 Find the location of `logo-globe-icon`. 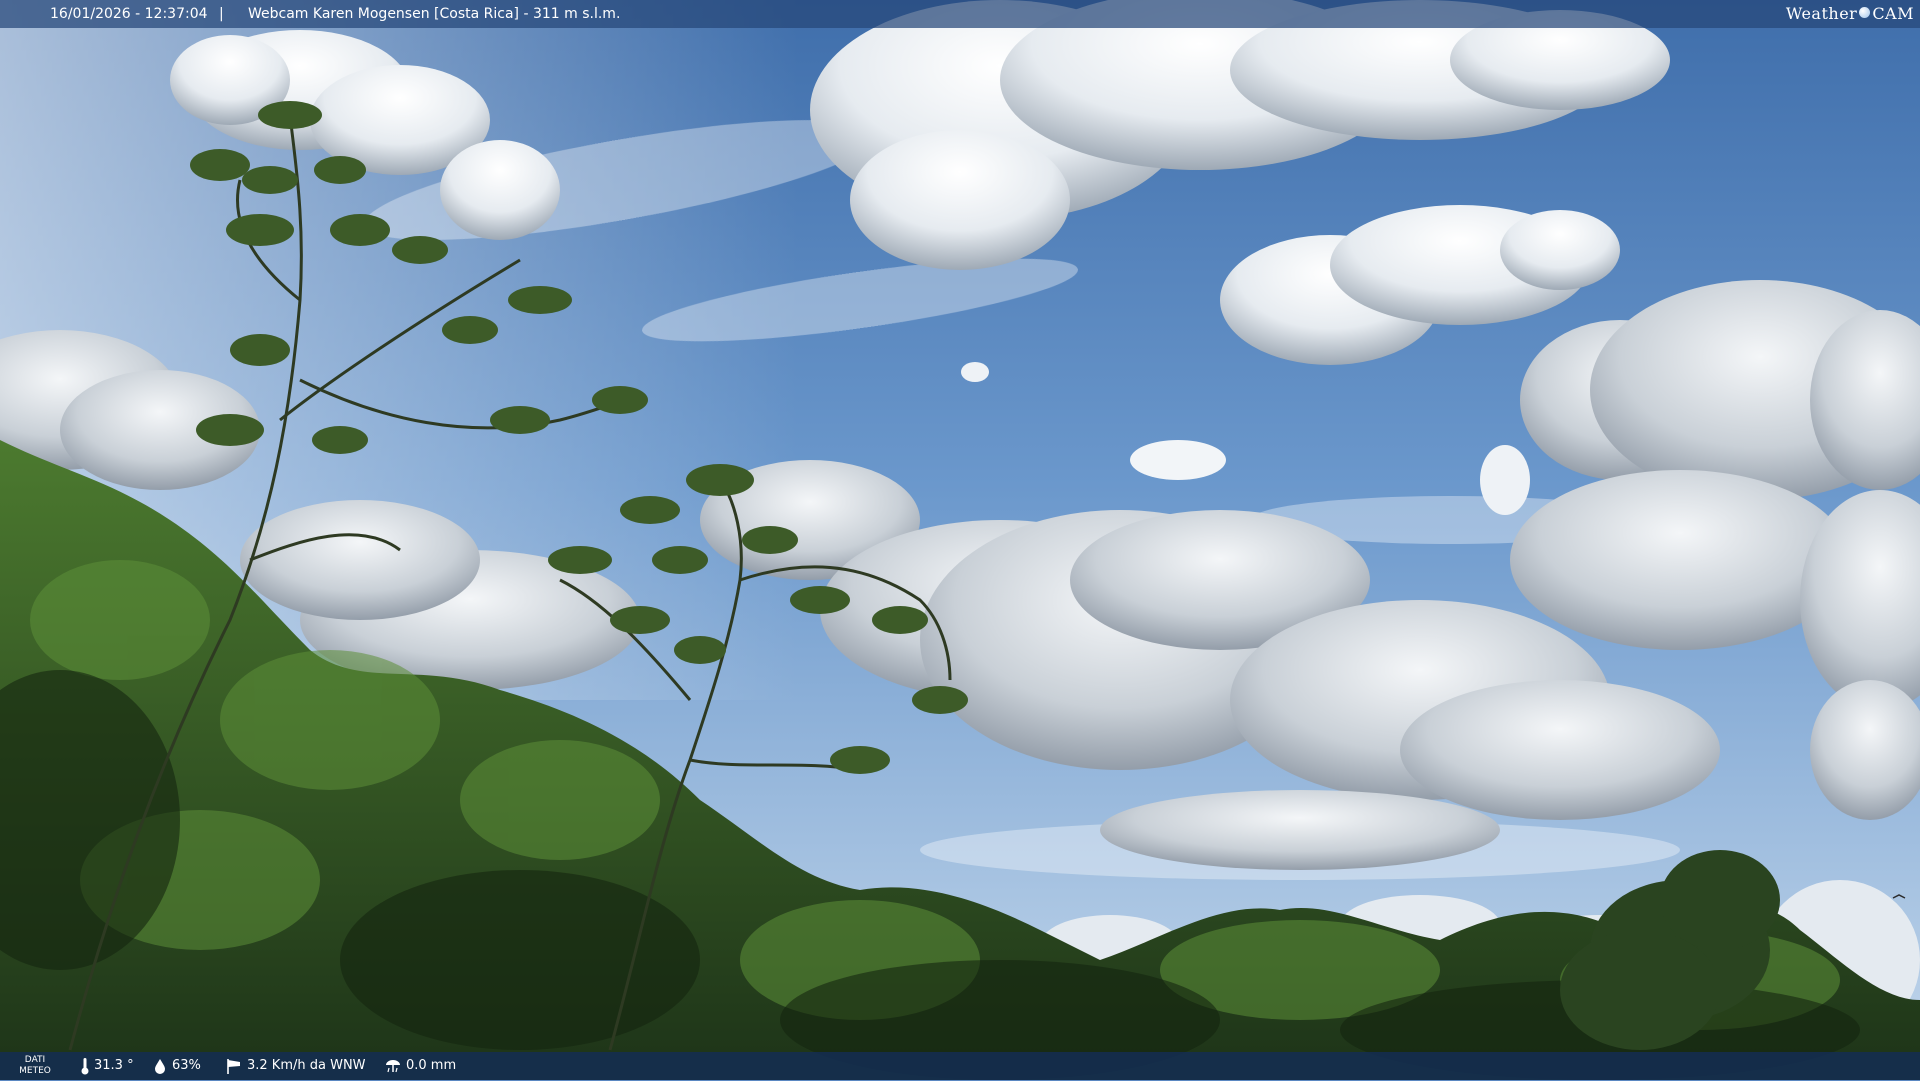

logo-globe-icon is located at coordinates (1865, 12).